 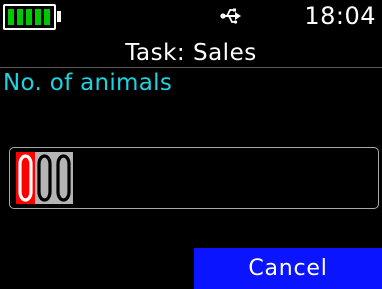 I want to click on battery-terminal, so click(x=59, y=16).